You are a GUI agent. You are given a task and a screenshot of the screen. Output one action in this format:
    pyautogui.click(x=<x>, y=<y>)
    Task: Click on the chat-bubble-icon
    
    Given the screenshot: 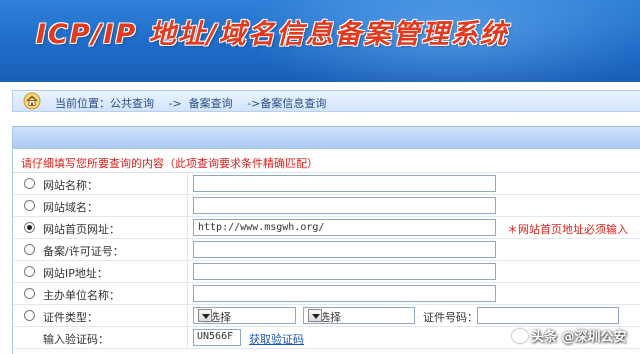 What is the action you would take?
    pyautogui.click(x=520, y=336)
    